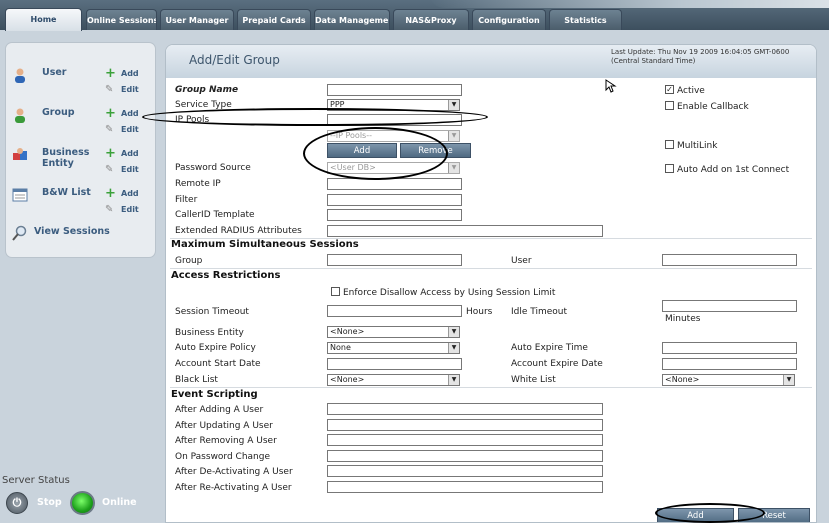  I want to click on bw-list-add-button: + Add, so click(128, 193).